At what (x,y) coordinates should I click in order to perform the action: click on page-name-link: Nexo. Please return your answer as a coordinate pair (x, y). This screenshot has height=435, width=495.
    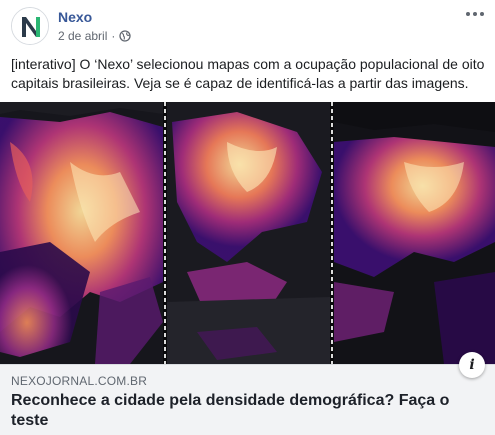
    Looking at the image, I should click on (75, 17).